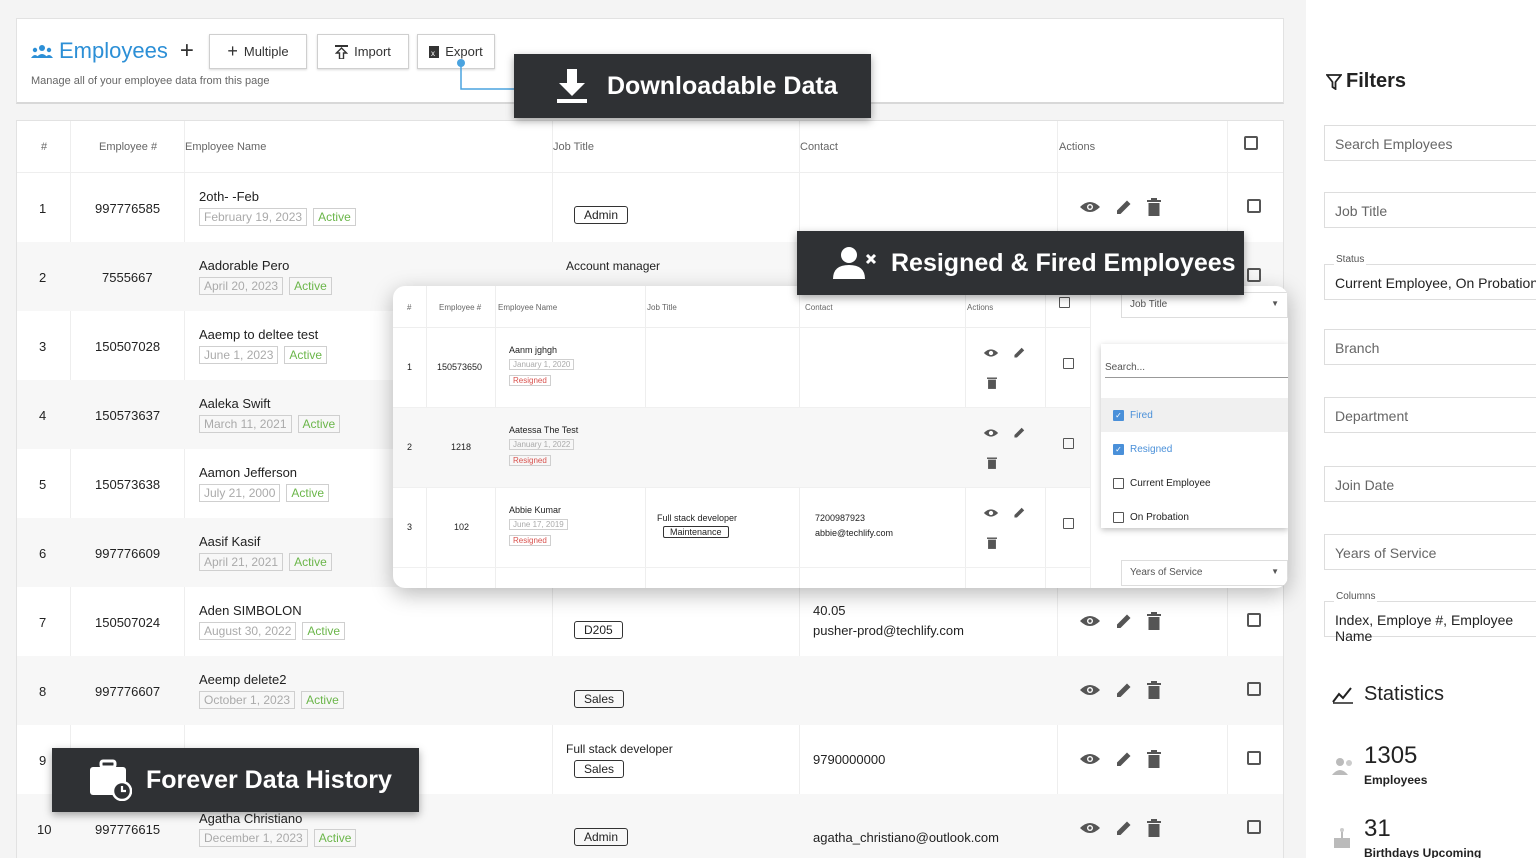  What do you see at coordinates (229, 196) in the screenshot?
I see `employee-name: 2oth- -Feb` at bounding box center [229, 196].